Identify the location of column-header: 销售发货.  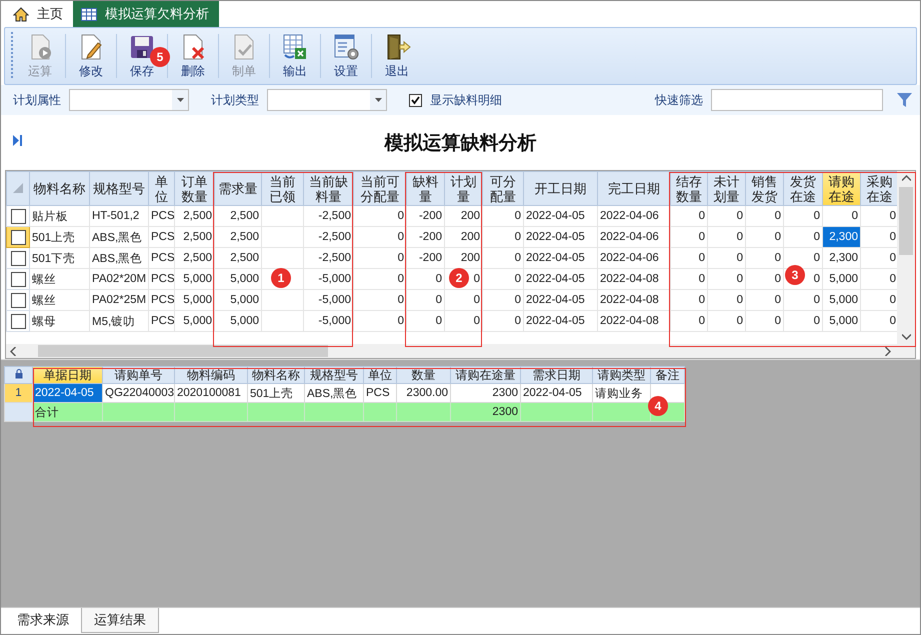
(765, 189).